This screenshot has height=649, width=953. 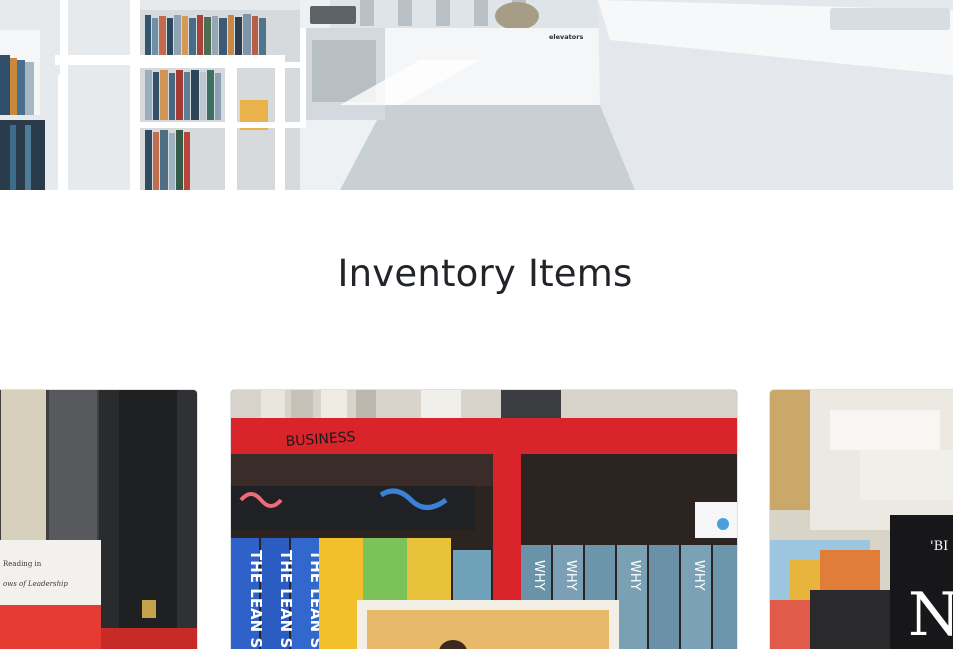 I want to click on spine-why-1: WHY, so click(x=538, y=575).